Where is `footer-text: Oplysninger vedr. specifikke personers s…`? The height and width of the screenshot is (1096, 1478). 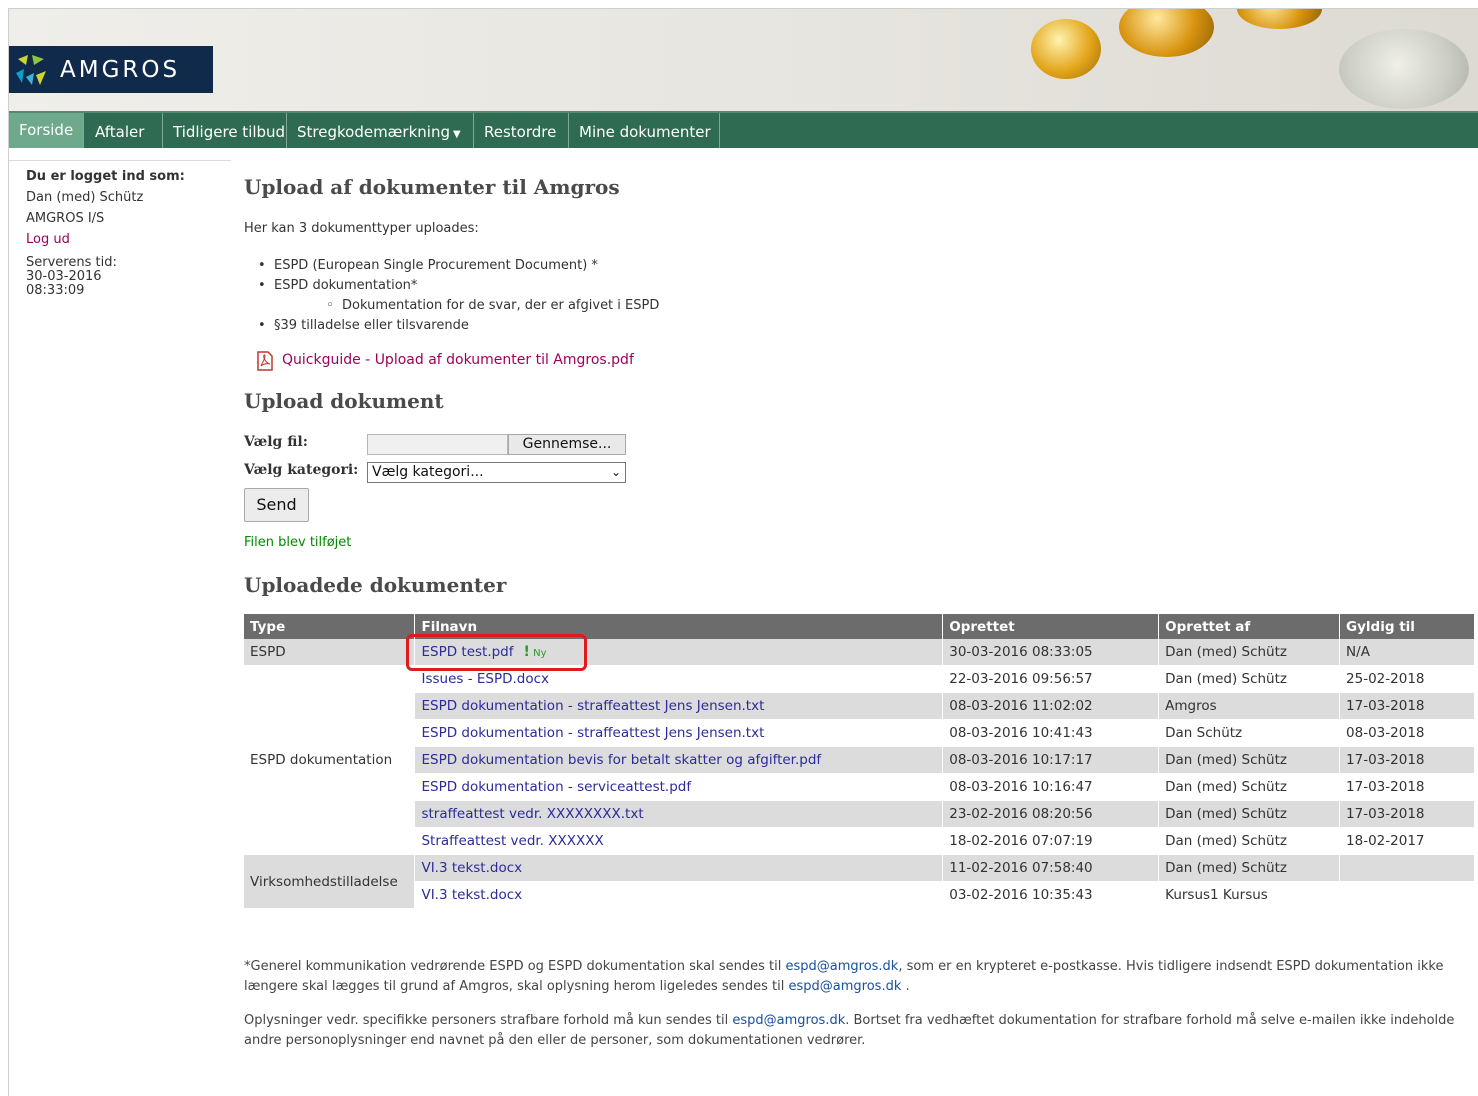
footer-text: Oplysninger vedr. specifikke personers s… is located at coordinates (488, 1020).